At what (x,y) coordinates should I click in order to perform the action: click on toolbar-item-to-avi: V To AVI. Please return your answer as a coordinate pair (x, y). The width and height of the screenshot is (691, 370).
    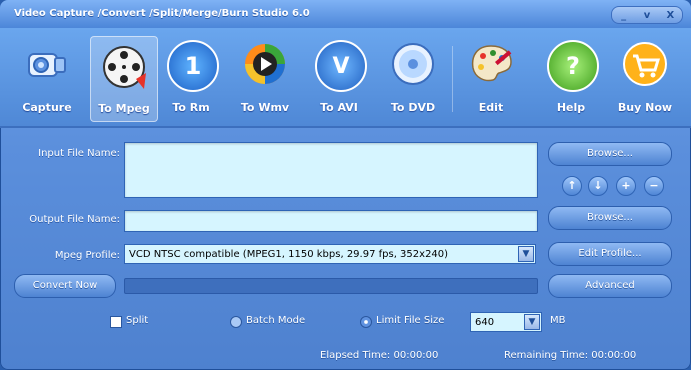
    Looking at the image, I should click on (339, 77).